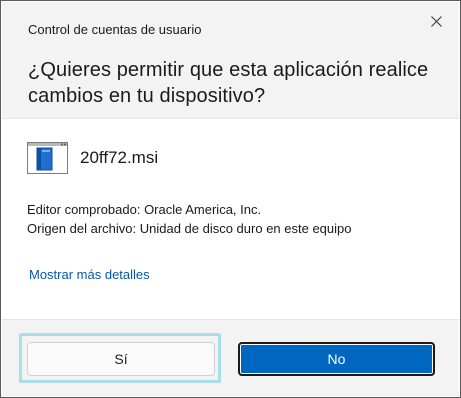 This screenshot has width=461, height=398. I want to click on file-name: 20ff72.msi, so click(119, 157).